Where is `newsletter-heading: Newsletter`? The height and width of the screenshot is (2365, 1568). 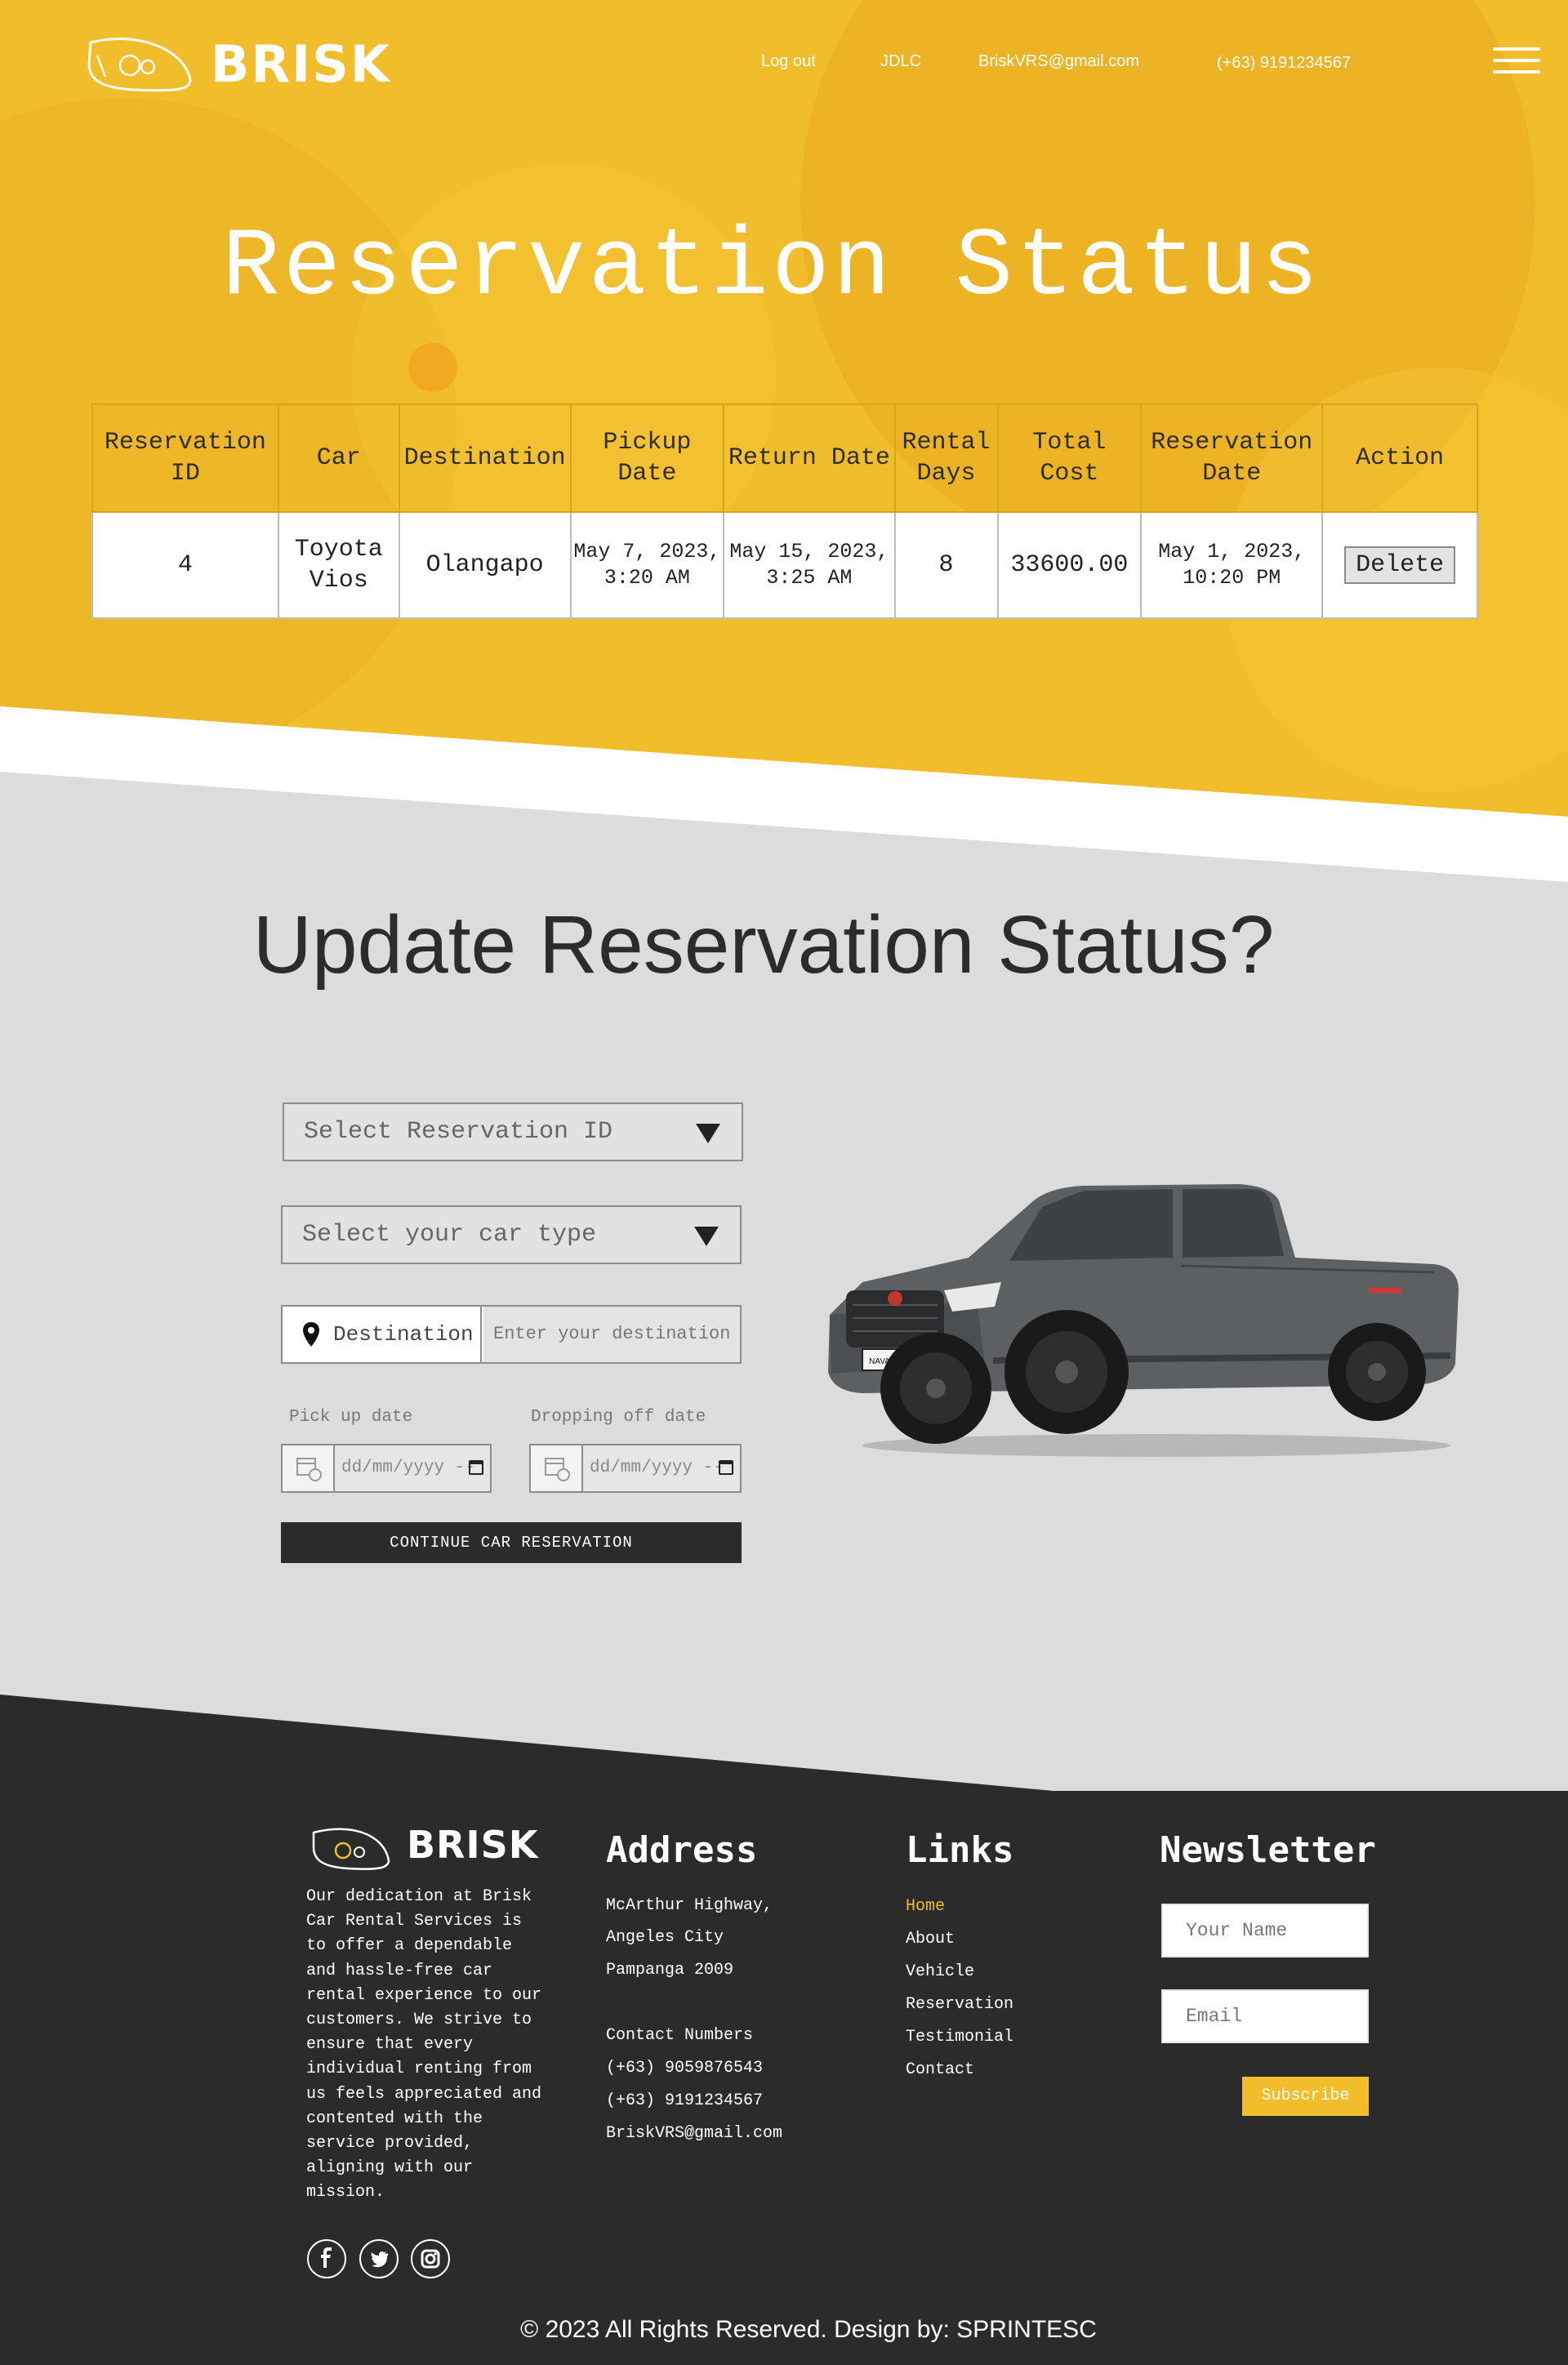
newsletter-heading: Newsletter is located at coordinates (1268, 1850).